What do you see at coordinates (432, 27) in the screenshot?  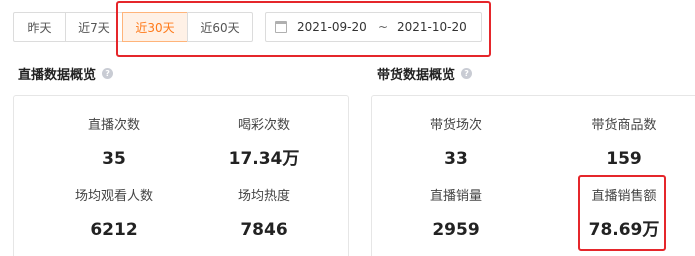 I see `range-end-date: 2021-10-20` at bounding box center [432, 27].